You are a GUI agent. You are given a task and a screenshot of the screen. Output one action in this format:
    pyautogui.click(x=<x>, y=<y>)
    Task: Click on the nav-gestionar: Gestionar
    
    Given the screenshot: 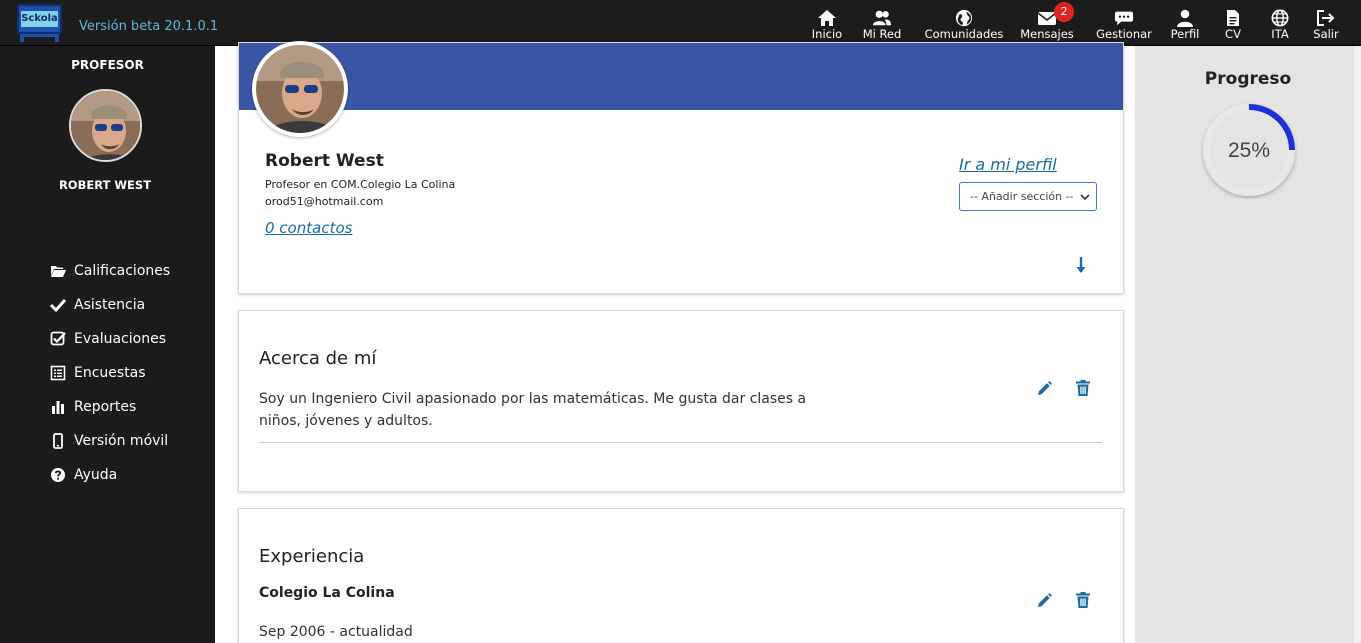 What is the action you would take?
    pyautogui.click(x=1124, y=23)
    